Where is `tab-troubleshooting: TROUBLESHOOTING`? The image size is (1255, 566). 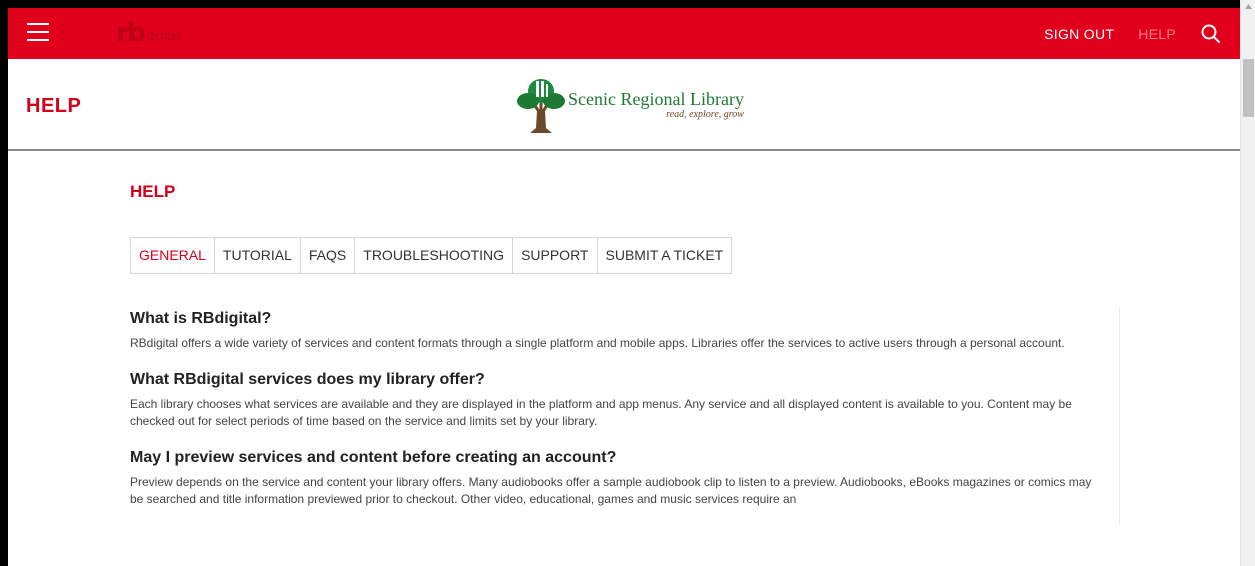 tab-troubleshooting: TROUBLESHOOTING is located at coordinates (434, 255).